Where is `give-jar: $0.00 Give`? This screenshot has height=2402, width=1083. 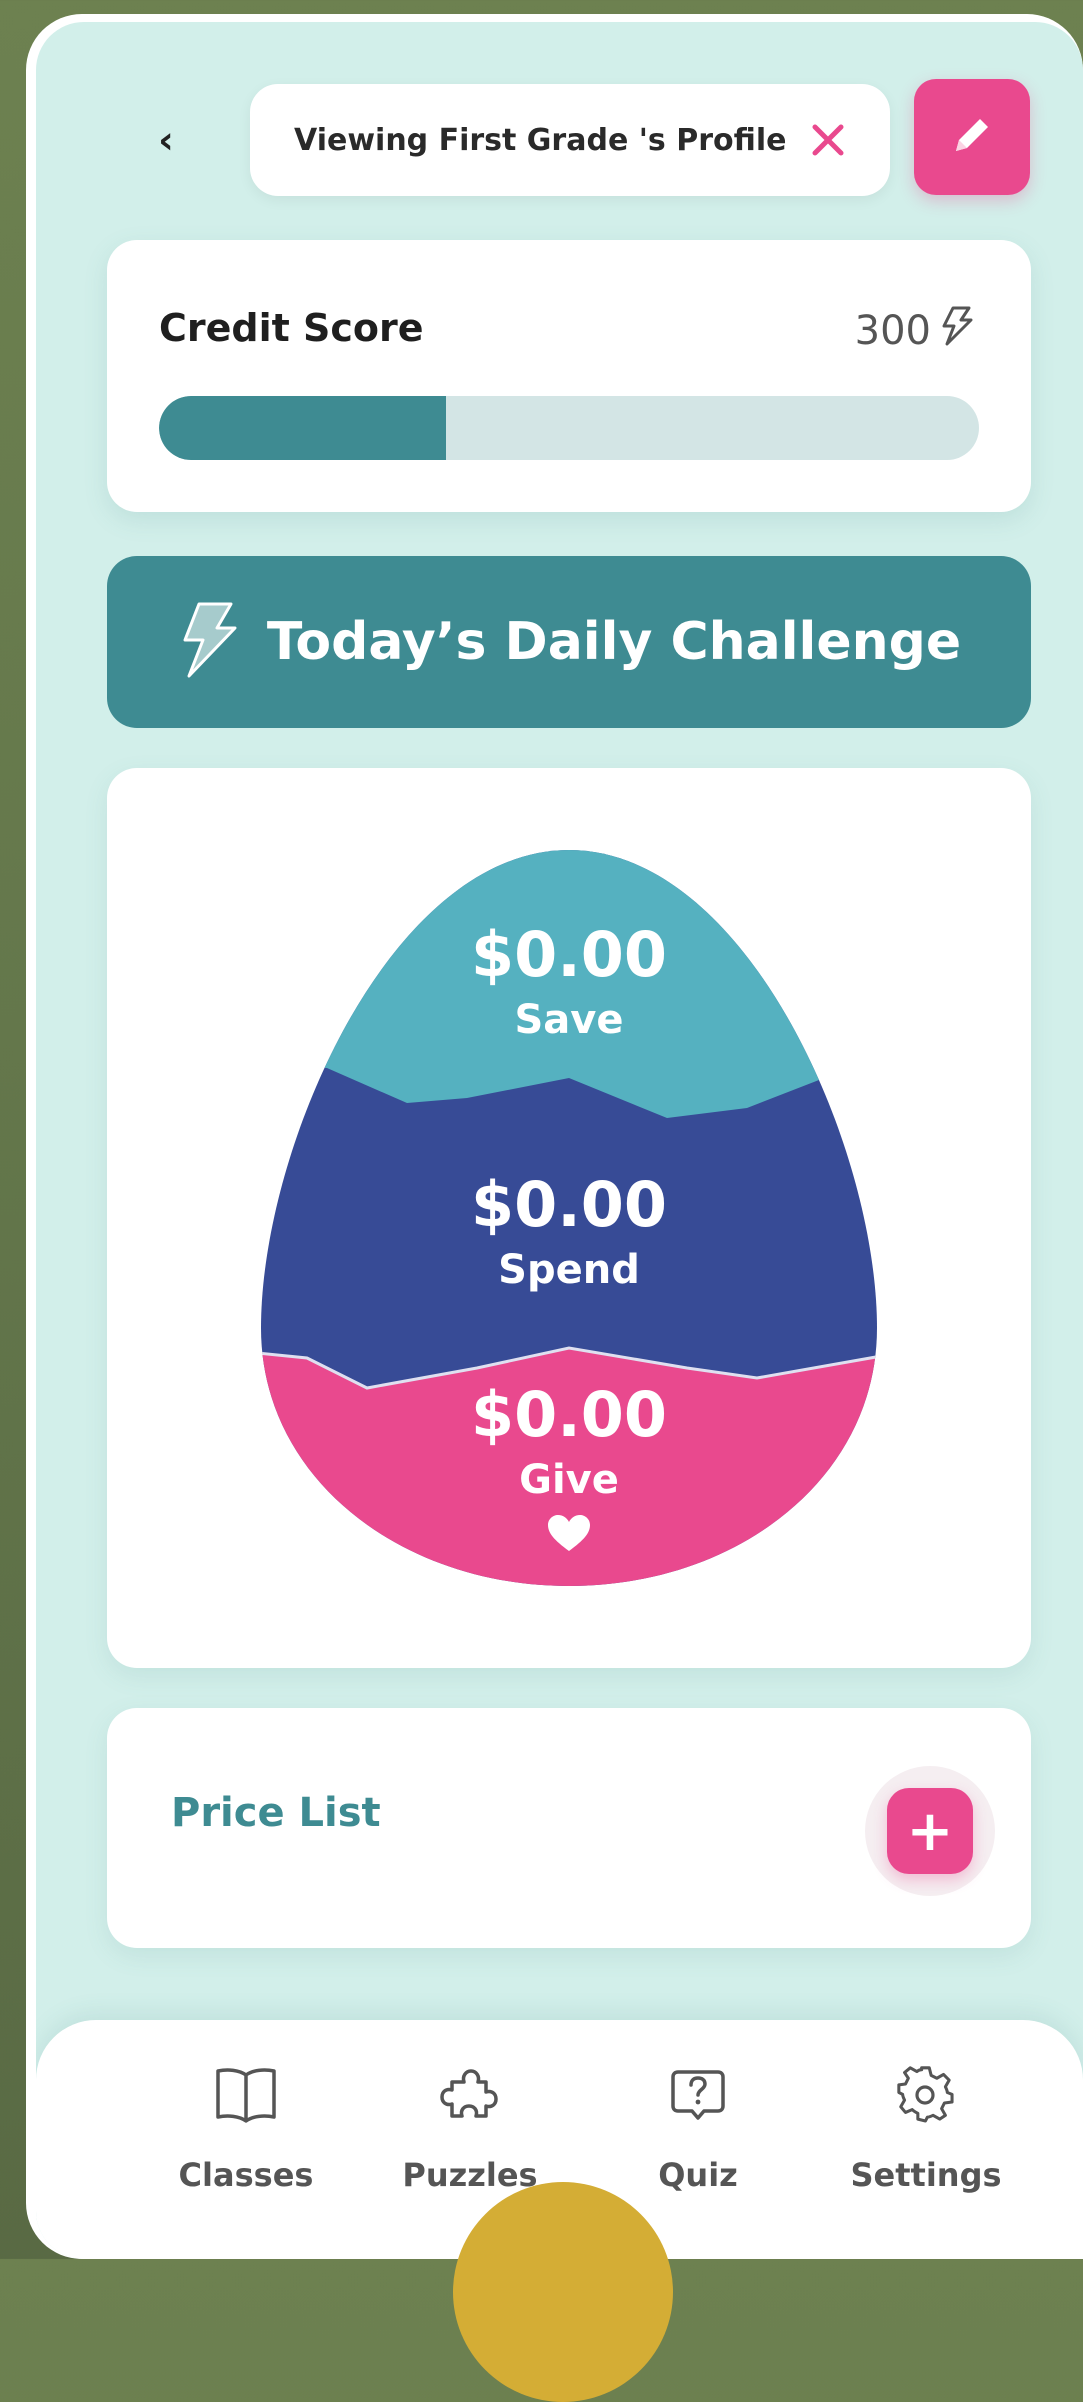
give-jar: $0.00 Give is located at coordinates (569, 1467).